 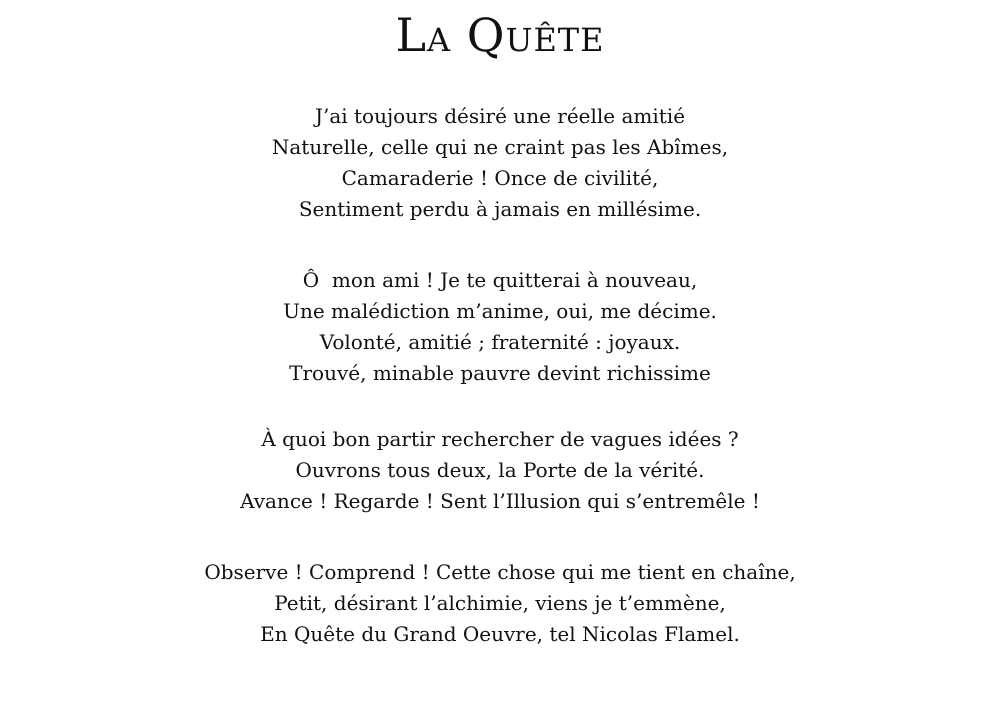 I want to click on poem-title: La Quête, so click(x=500, y=35).